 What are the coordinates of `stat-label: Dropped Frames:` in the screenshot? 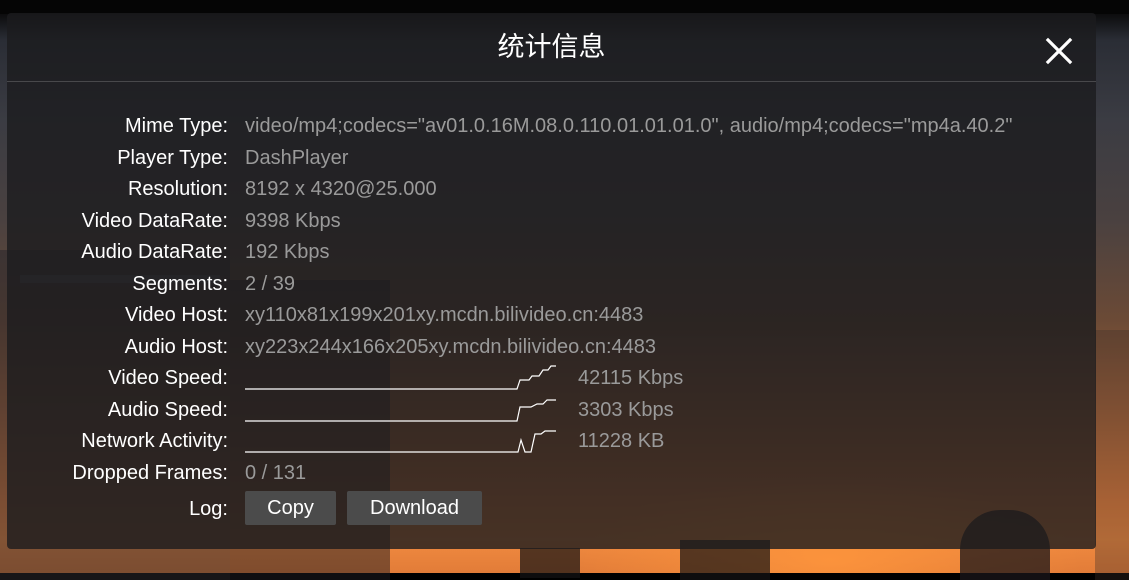 It's located at (150, 472).